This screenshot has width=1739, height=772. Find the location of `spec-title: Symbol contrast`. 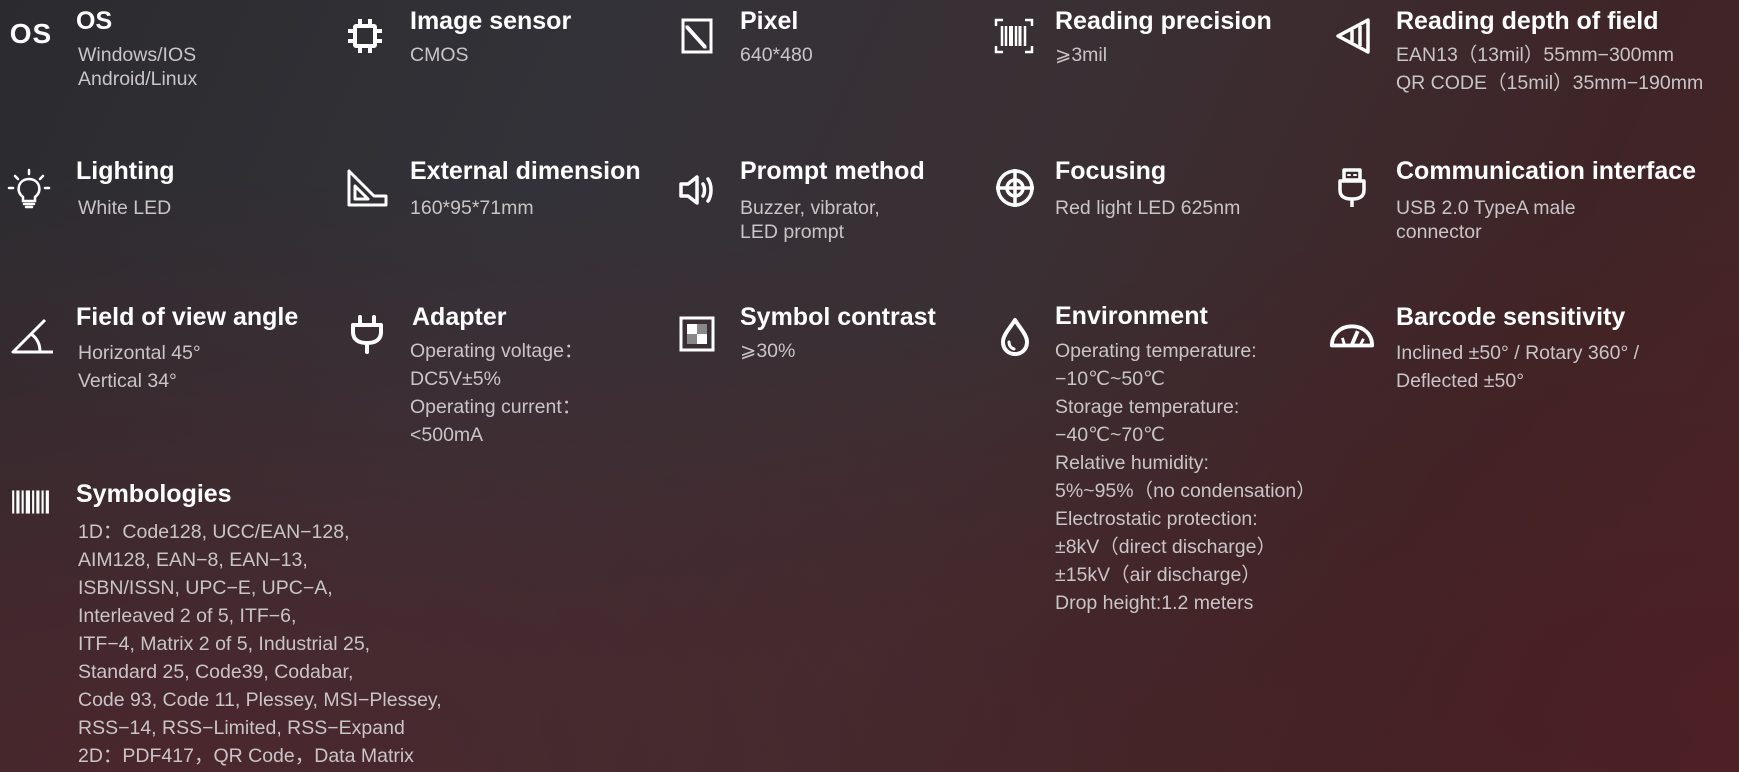

spec-title: Symbol contrast is located at coordinates (838, 317).